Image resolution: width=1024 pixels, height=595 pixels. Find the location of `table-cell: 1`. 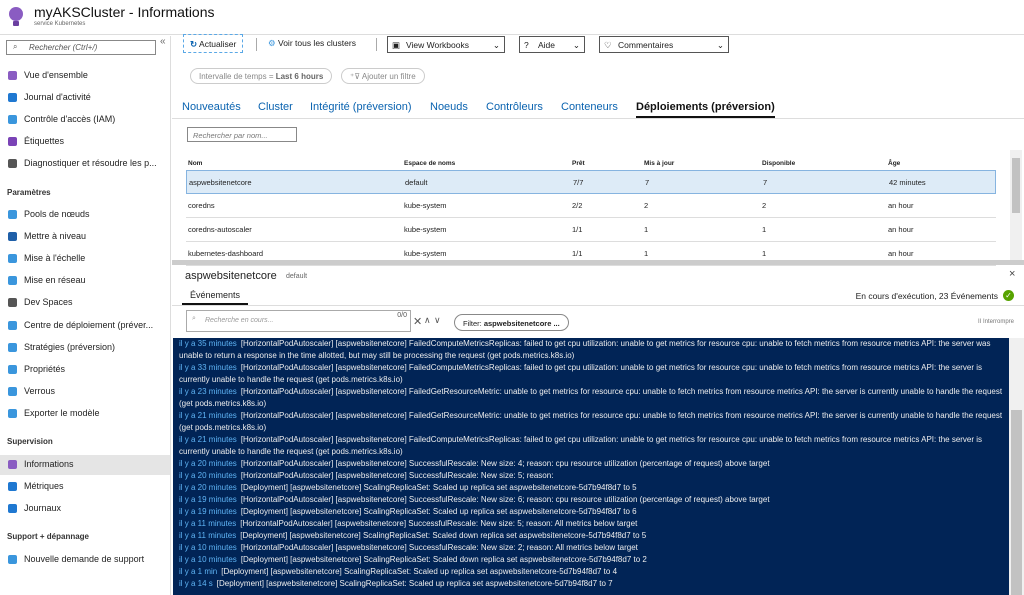

table-cell: 1 is located at coordinates (764, 229).